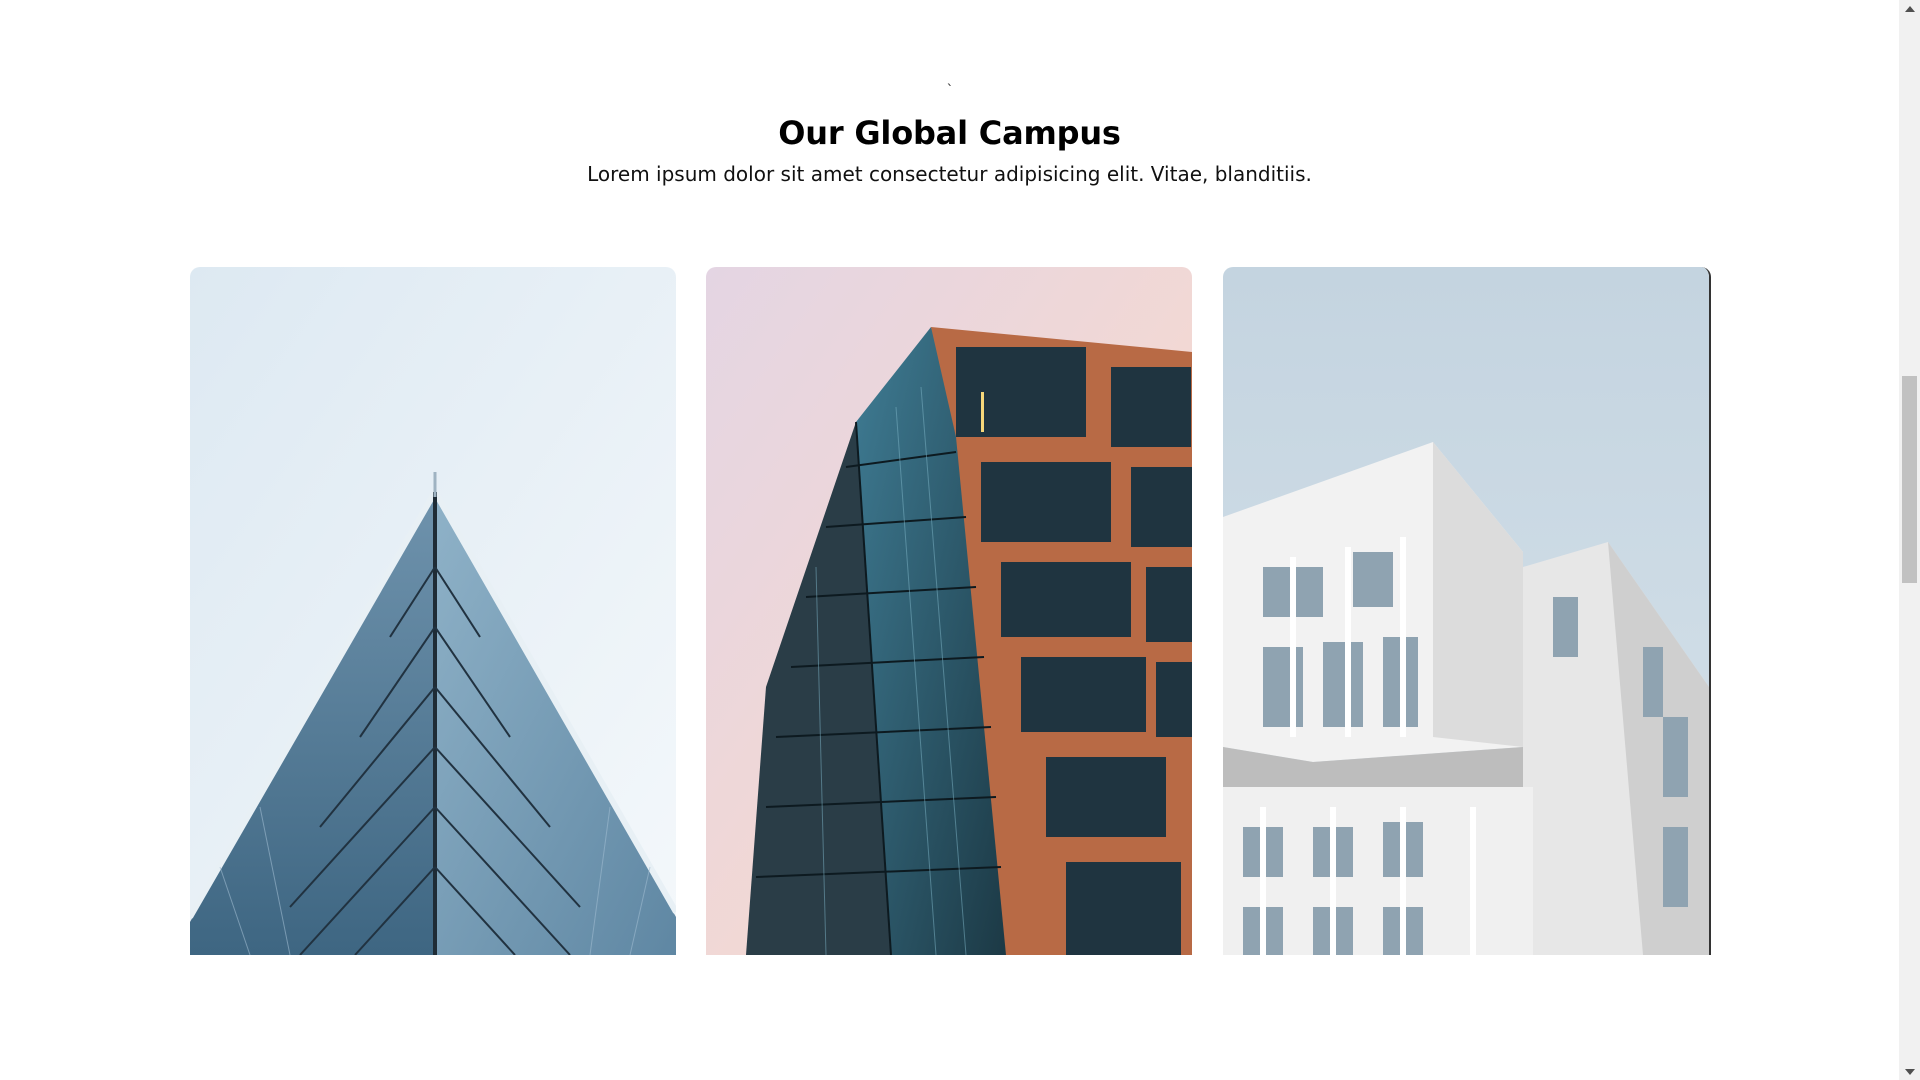 This screenshot has width=1920, height=1080. I want to click on vertical-scrollbar, so click(1909, 540).